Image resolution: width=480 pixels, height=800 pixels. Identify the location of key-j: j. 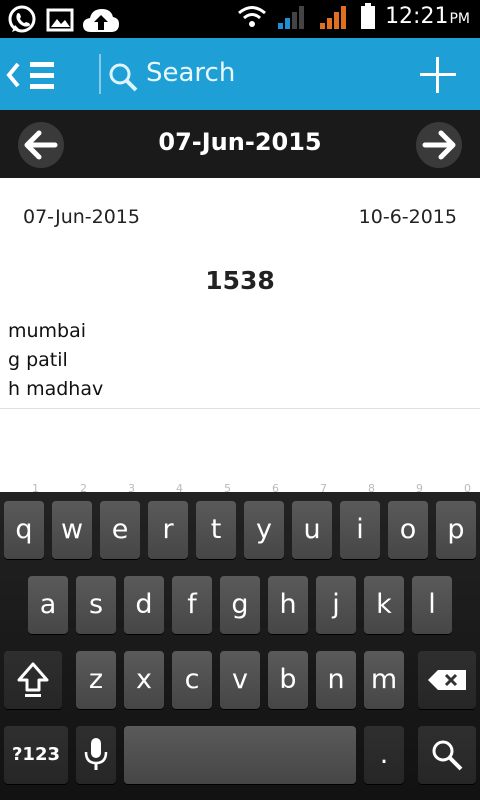
(336, 605).